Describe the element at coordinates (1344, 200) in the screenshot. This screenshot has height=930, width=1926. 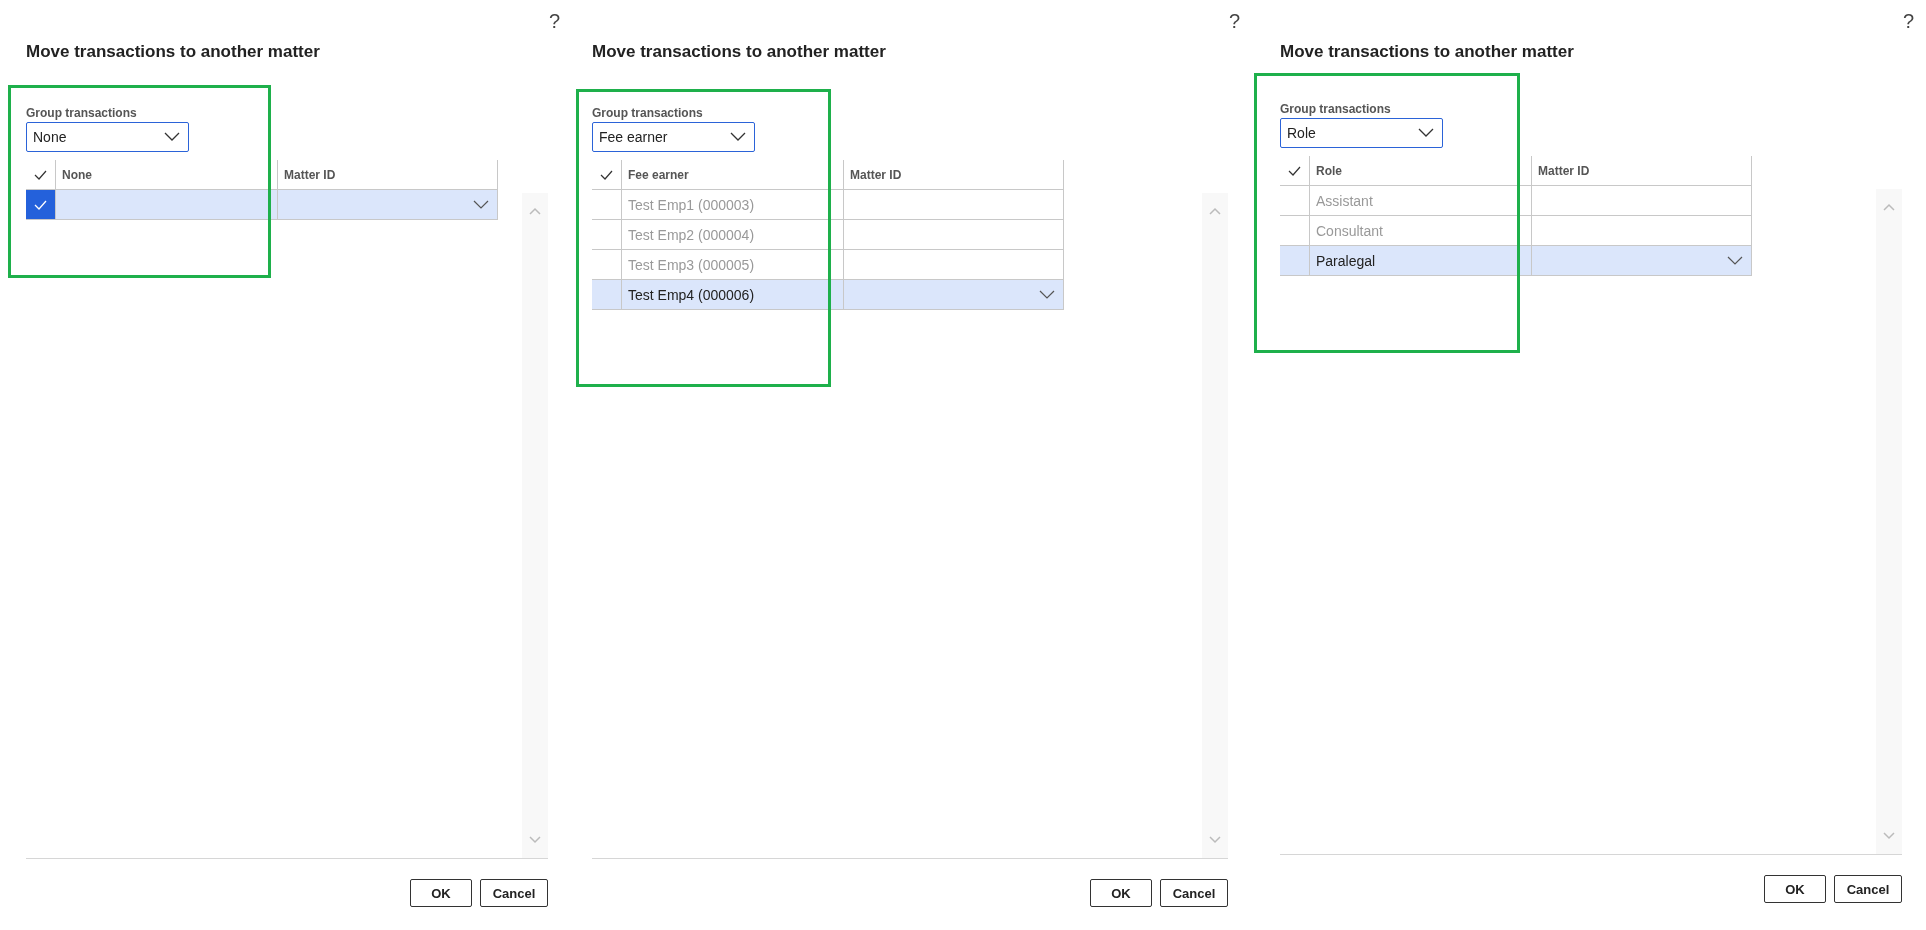
I see `table-cell: Assistant` at that location.